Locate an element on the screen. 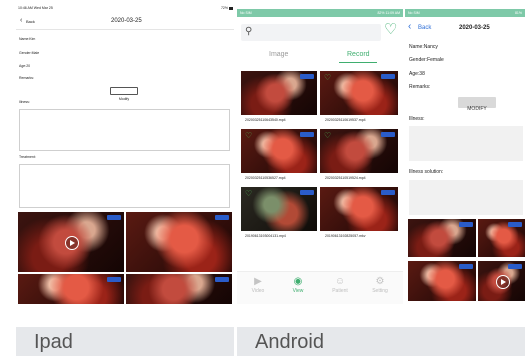 The width and height of the screenshot is (525, 356). file-name: 20200325110519524.mp4 is located at coordinates (345, 178).